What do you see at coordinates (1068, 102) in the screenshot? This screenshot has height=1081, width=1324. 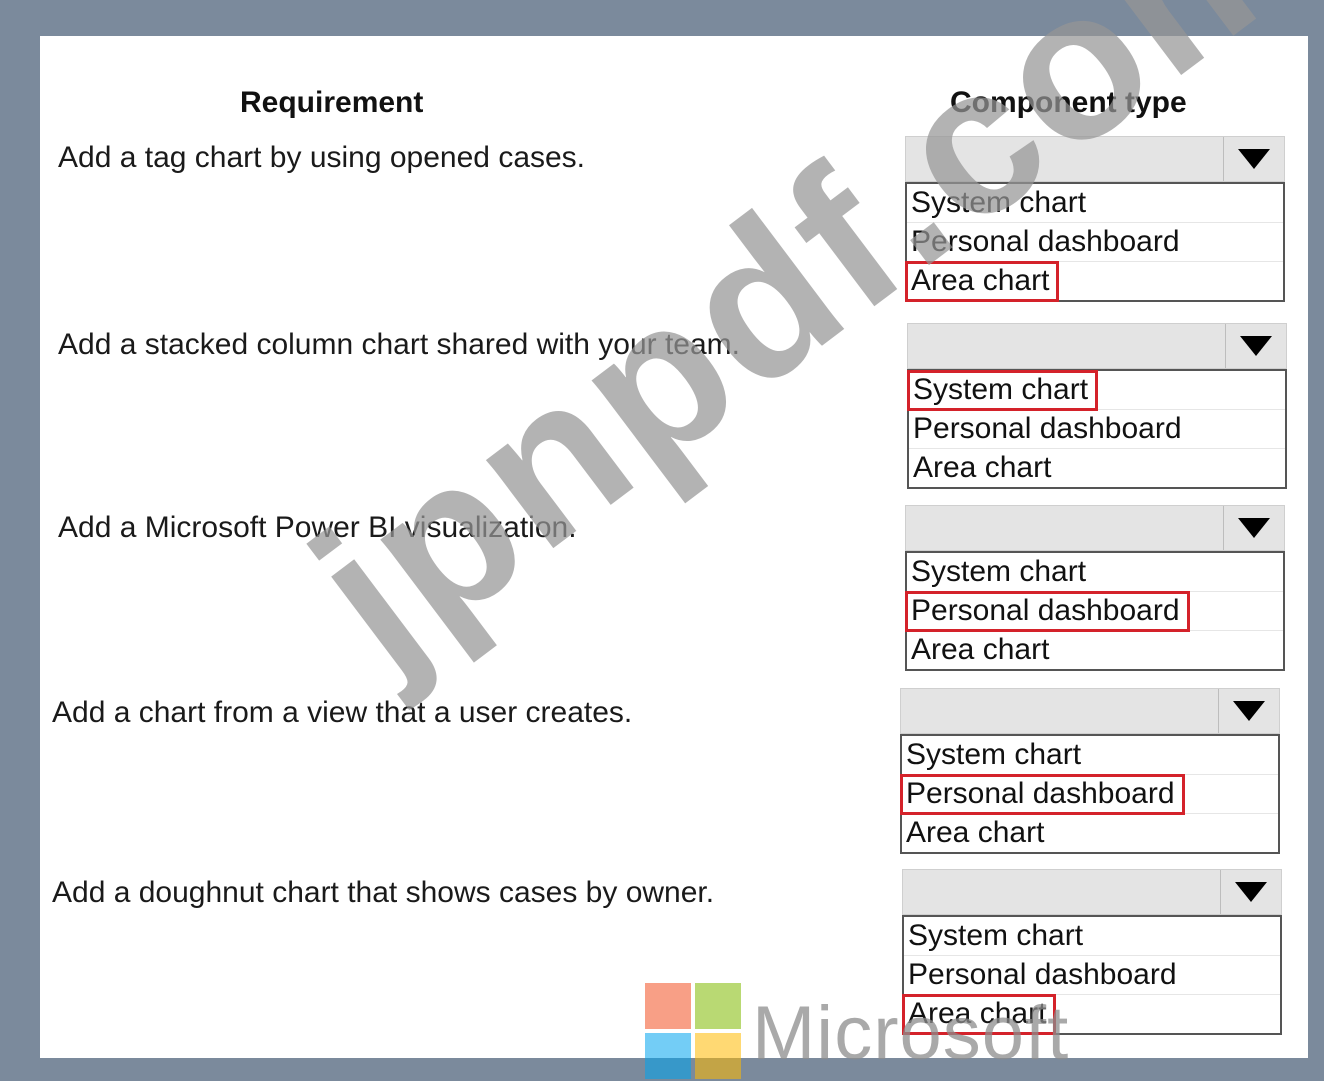 I see `component-type-header: Component type` at bounding box center [1068, 102].